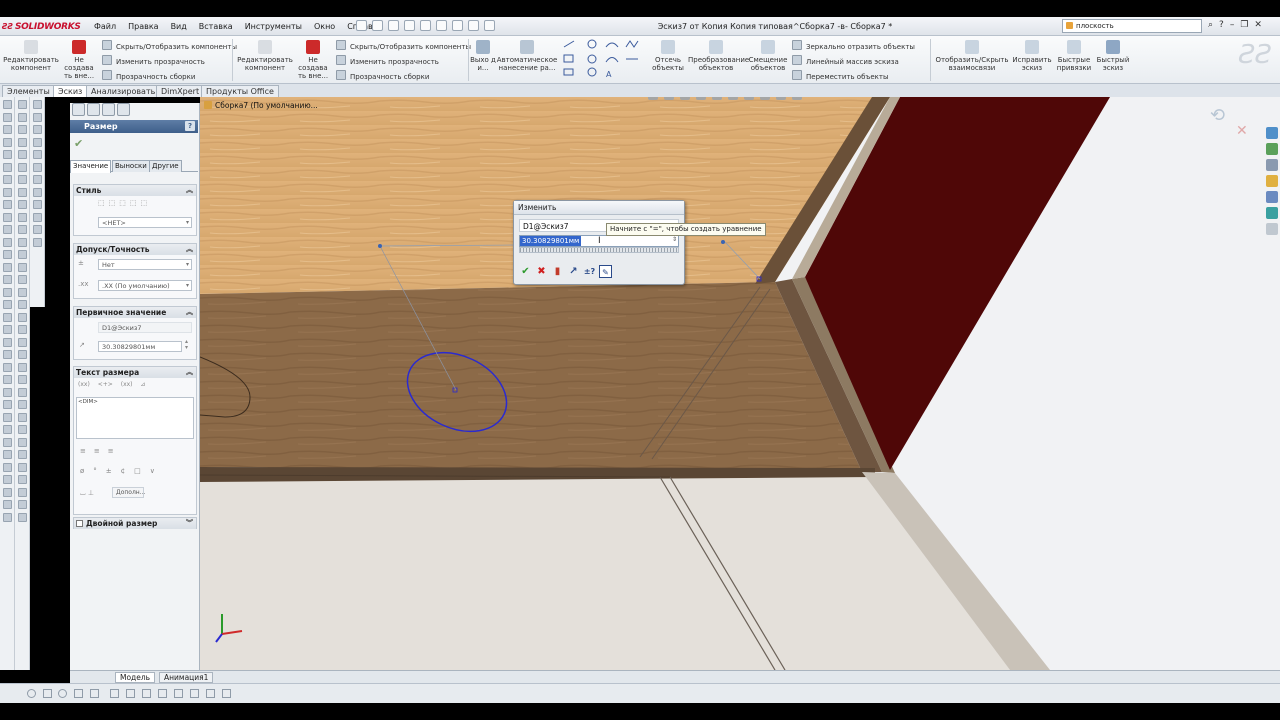  What do you see at coordinates (1272, 229) in the screenshot?
I see `pane-extra-icon` at bounding box center [1272, 229].